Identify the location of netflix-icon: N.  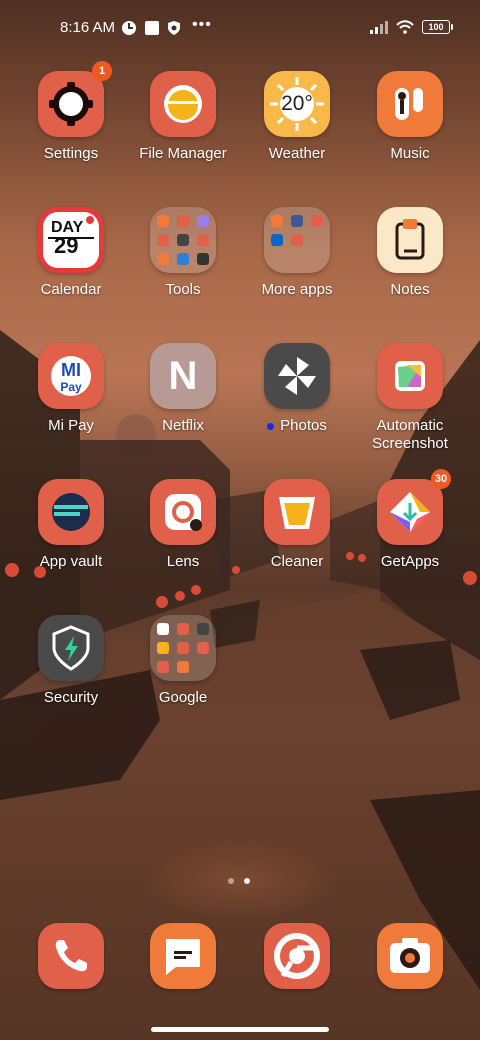
(183, 376).